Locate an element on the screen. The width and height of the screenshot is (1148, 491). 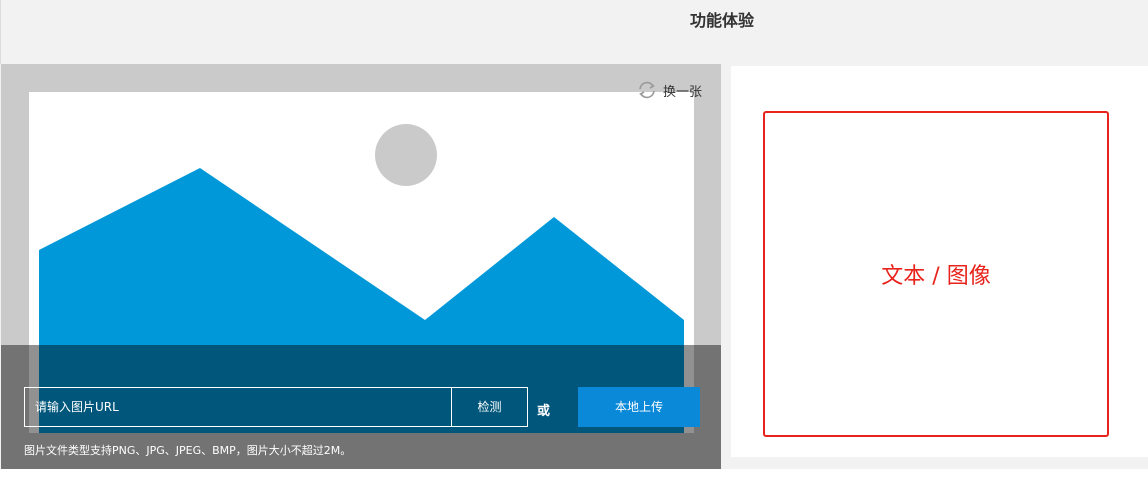
header: 功能体验 is located at coordinates (574, 32).